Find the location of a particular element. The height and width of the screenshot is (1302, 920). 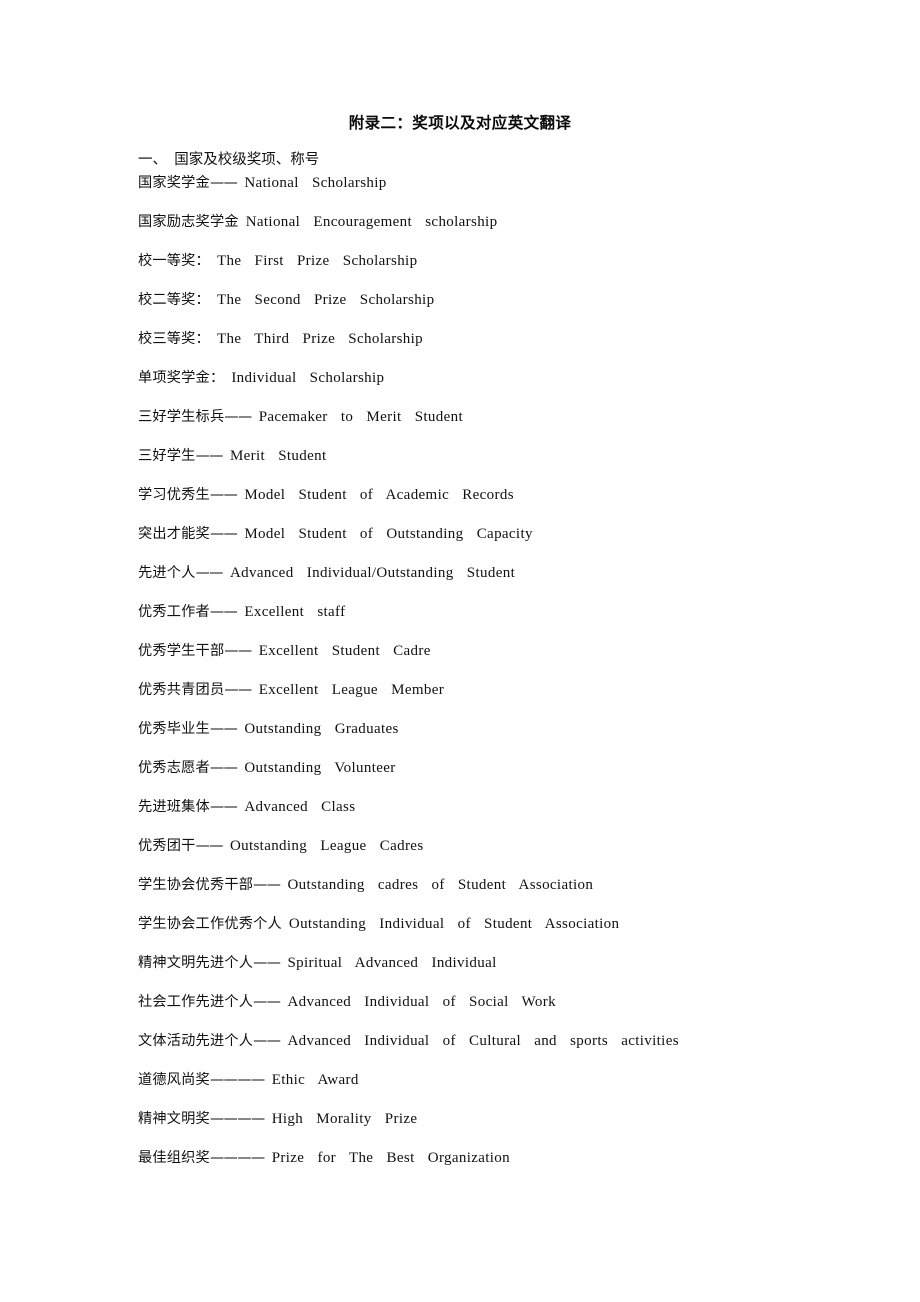

award-name-cn: 突出才能奖 is located at coordinates (174, 534).